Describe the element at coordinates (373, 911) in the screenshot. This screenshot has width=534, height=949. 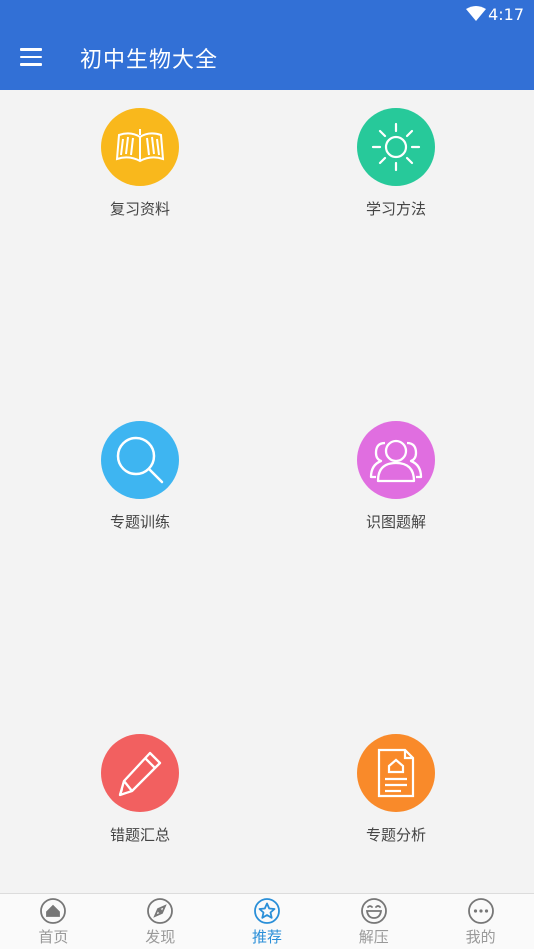
I see `smile-icon` at that location.